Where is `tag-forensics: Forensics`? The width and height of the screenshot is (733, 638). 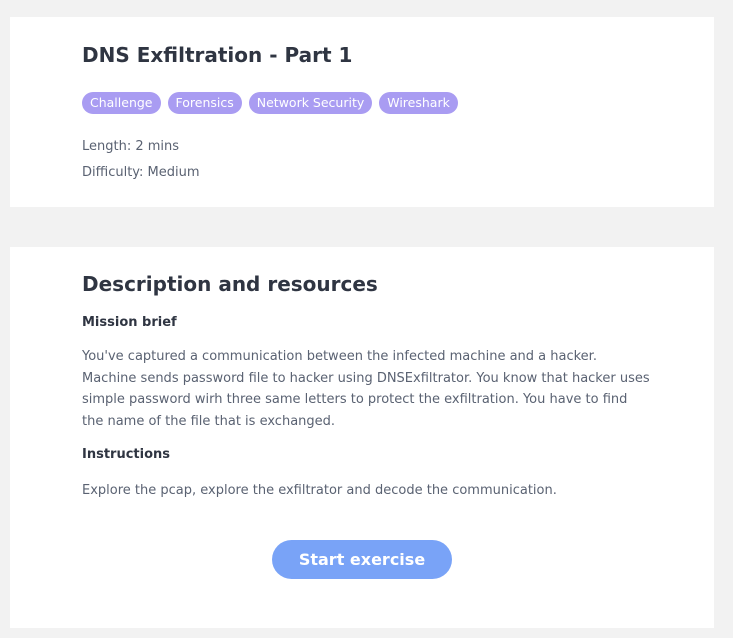 tag-forensics: Forensics is located at coordinates (204, 103).